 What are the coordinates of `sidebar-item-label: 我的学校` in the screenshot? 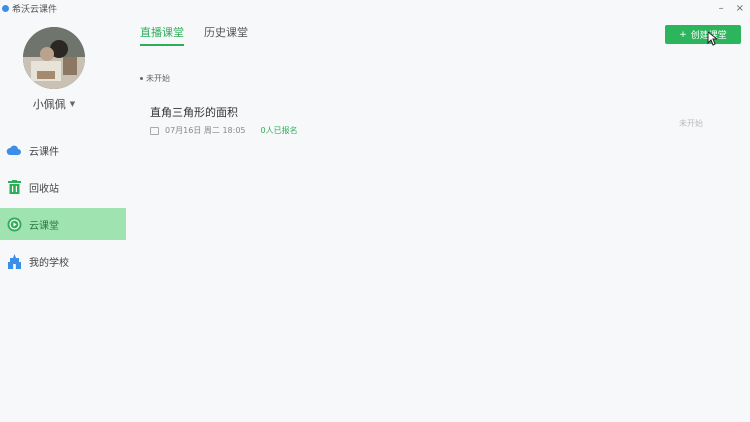 It's located at (49, 263).